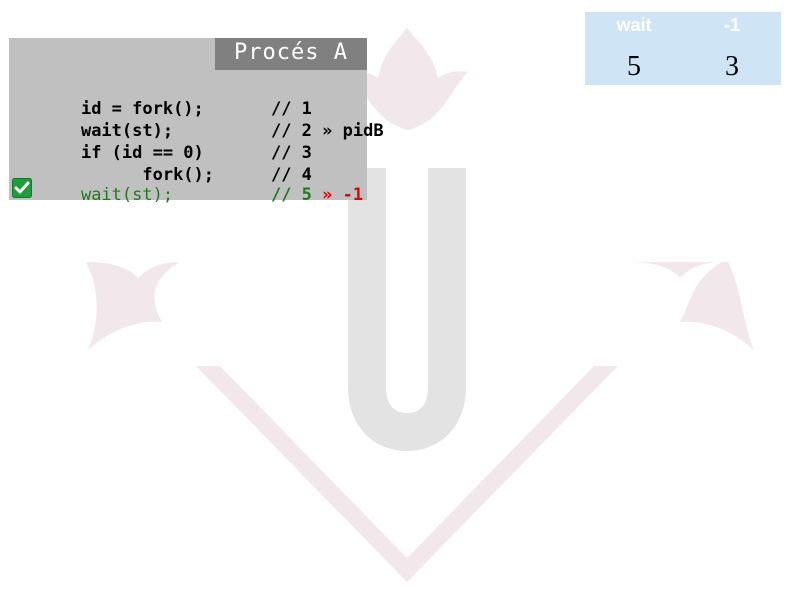  What do you see at coordinates (347, 131) in the screenshot?
I see `code-annotation: » pidB` at bounding box center [347, 131].